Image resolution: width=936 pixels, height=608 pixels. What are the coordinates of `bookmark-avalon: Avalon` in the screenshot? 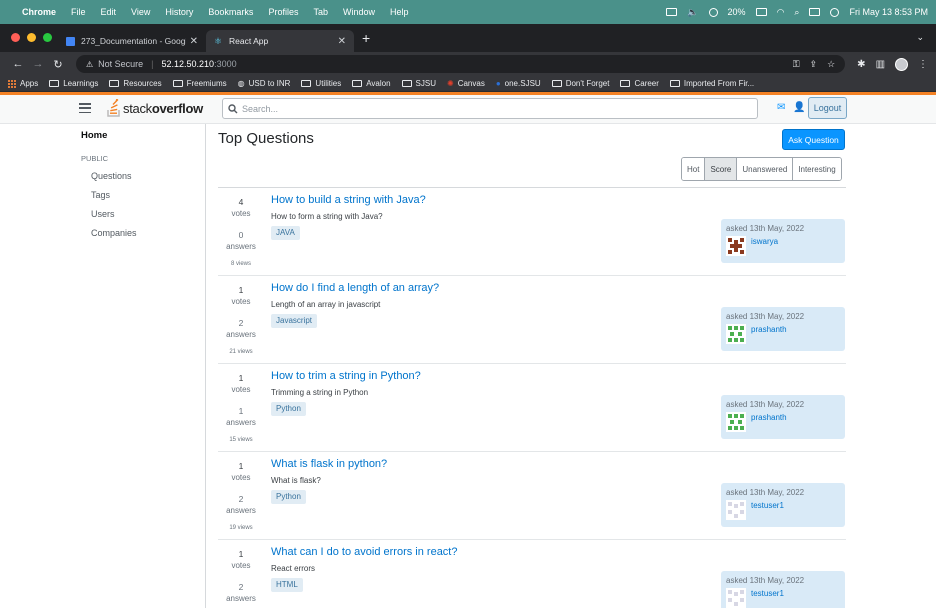 It's located at (371, 83).